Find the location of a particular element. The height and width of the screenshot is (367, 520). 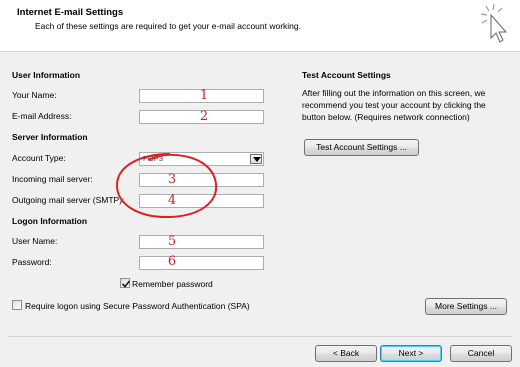

logon-information-heading: Logon Information is located at coordinates (50, 221).